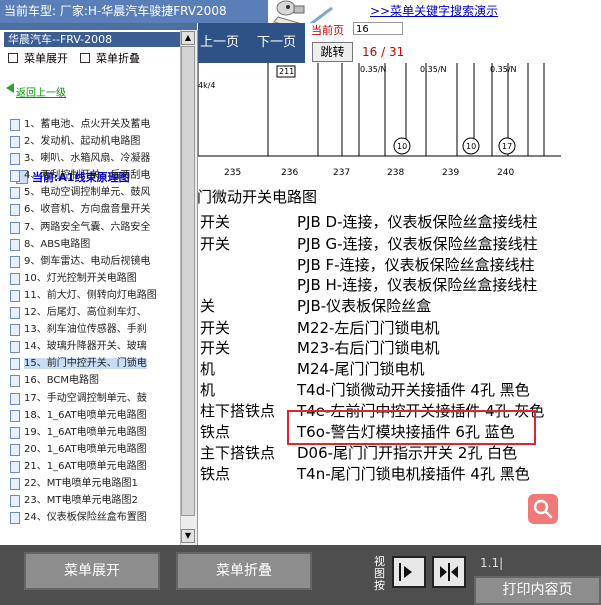 The image size is (601, 605). What do you see at coordinates (188, 536) in the screenshot?
I see `scroll-down-arrow-icon: ▼` at bounding box center [188, 536].